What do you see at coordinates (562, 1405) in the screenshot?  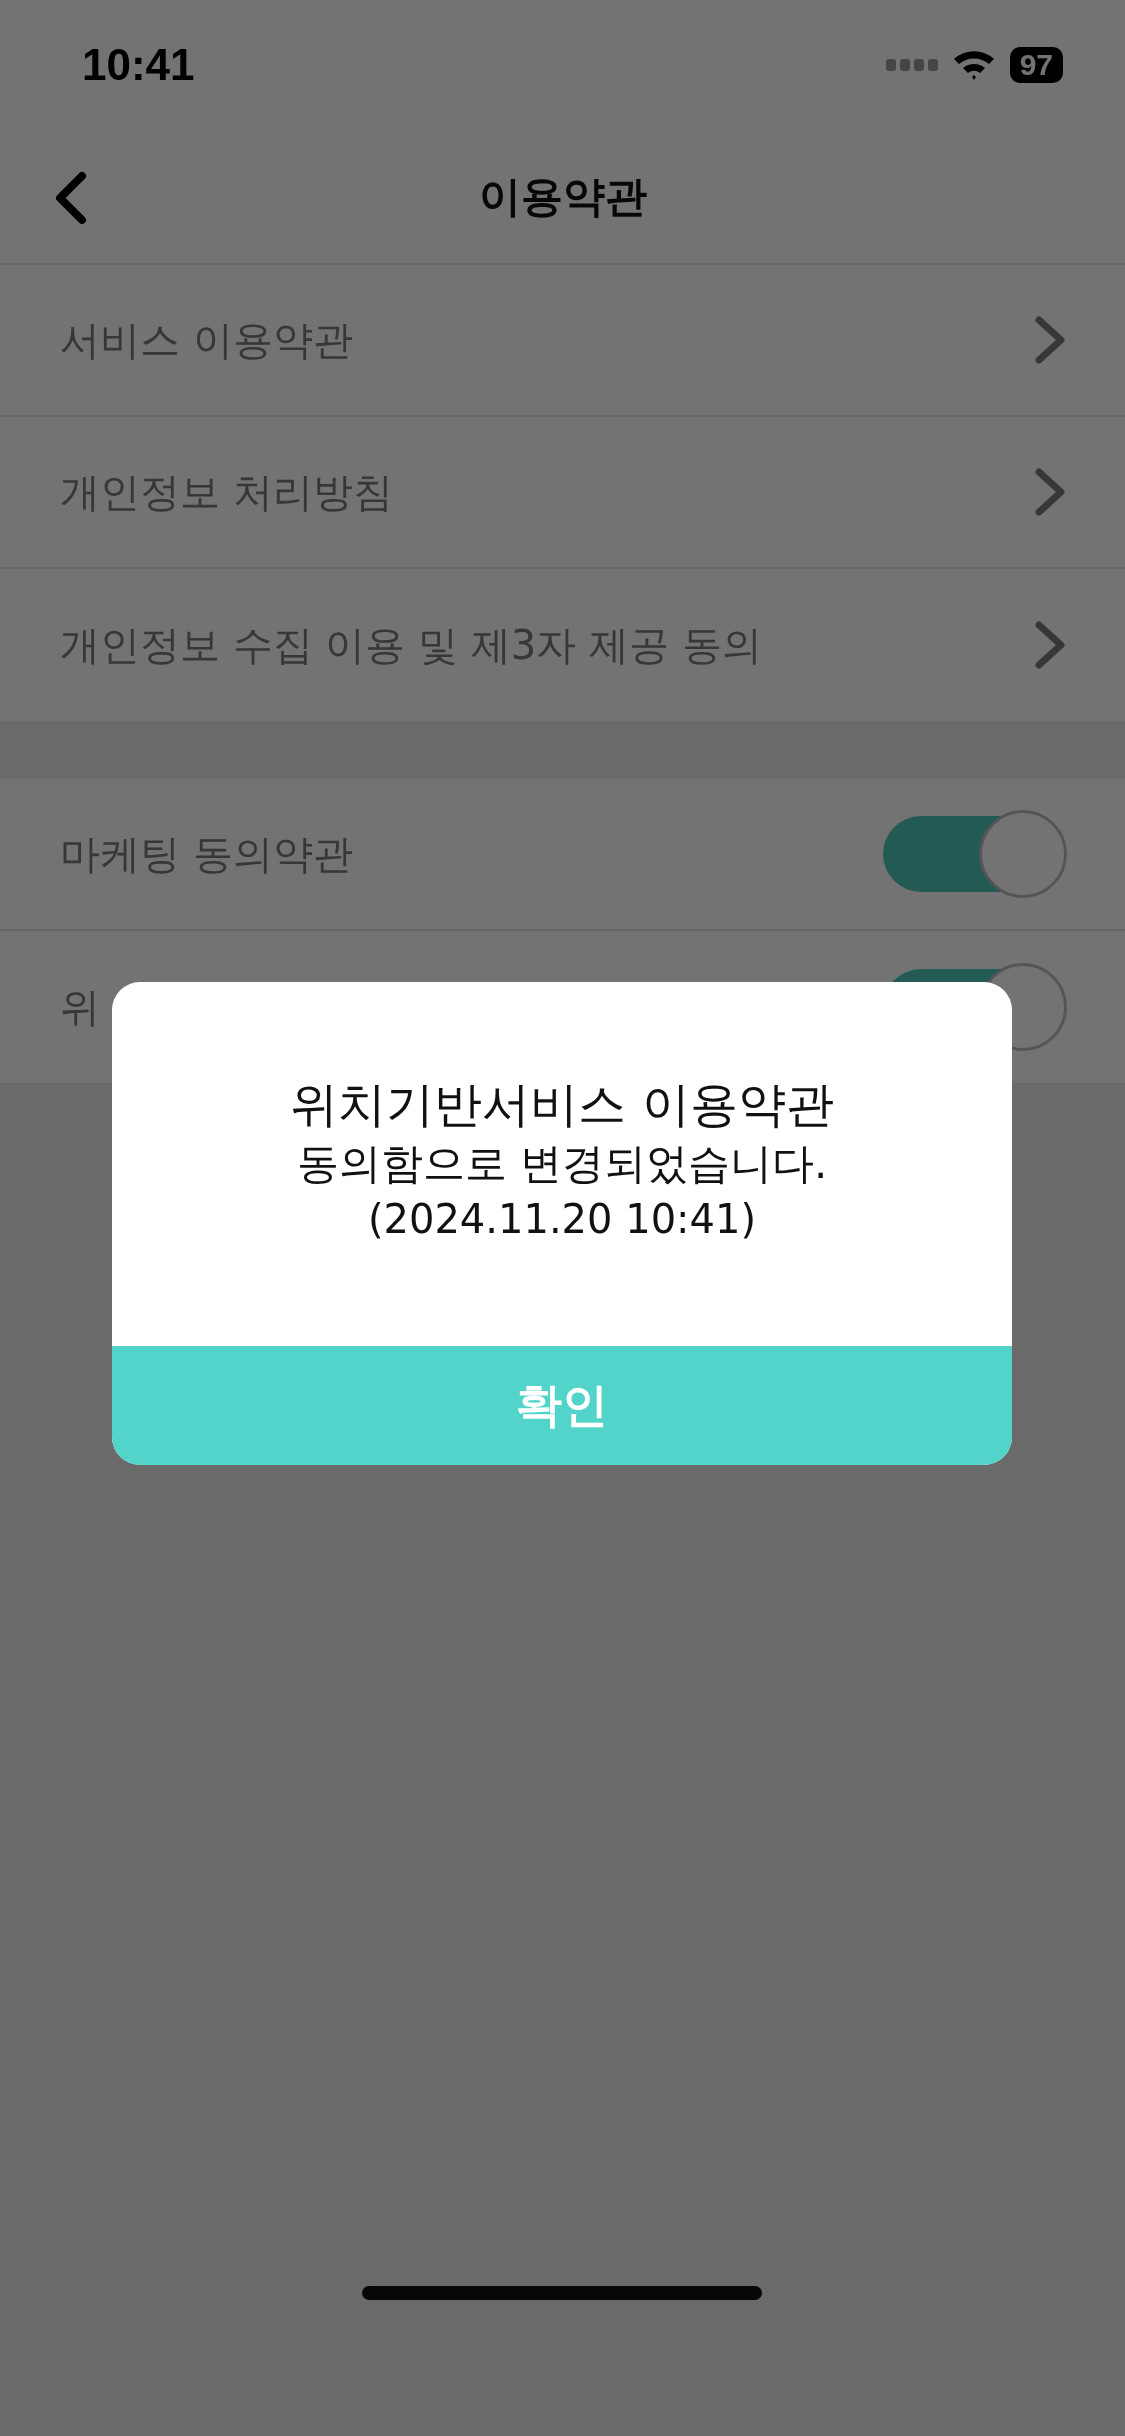 I see `confirm-button: 확인` at bounding box center [562, 1405].